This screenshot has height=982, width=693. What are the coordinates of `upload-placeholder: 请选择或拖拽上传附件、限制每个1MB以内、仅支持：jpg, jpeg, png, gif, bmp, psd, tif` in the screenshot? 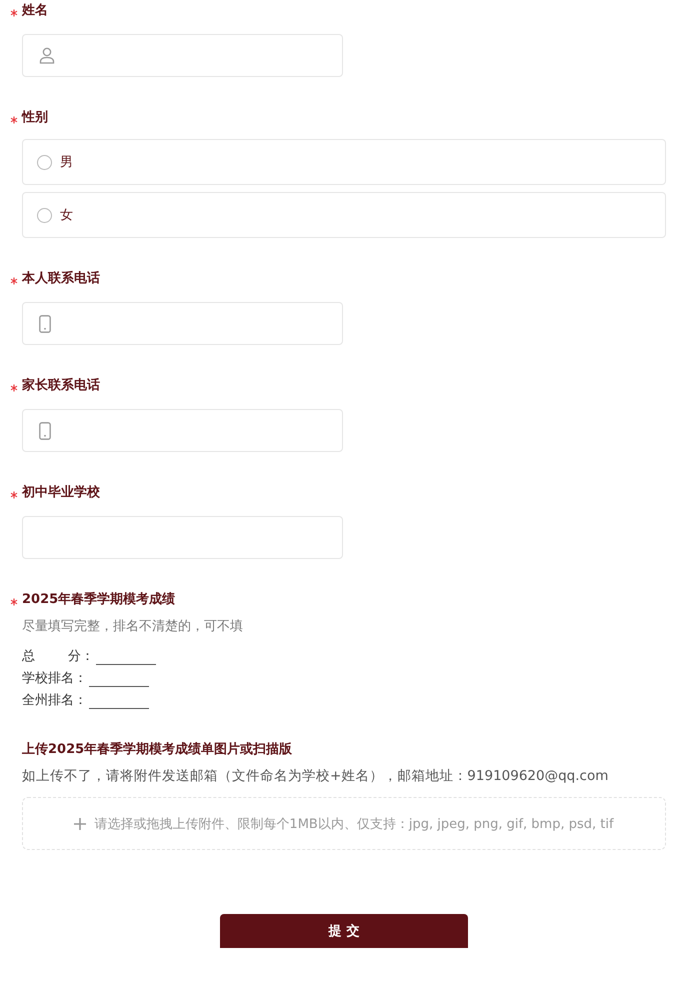 It's located at (354, 824).